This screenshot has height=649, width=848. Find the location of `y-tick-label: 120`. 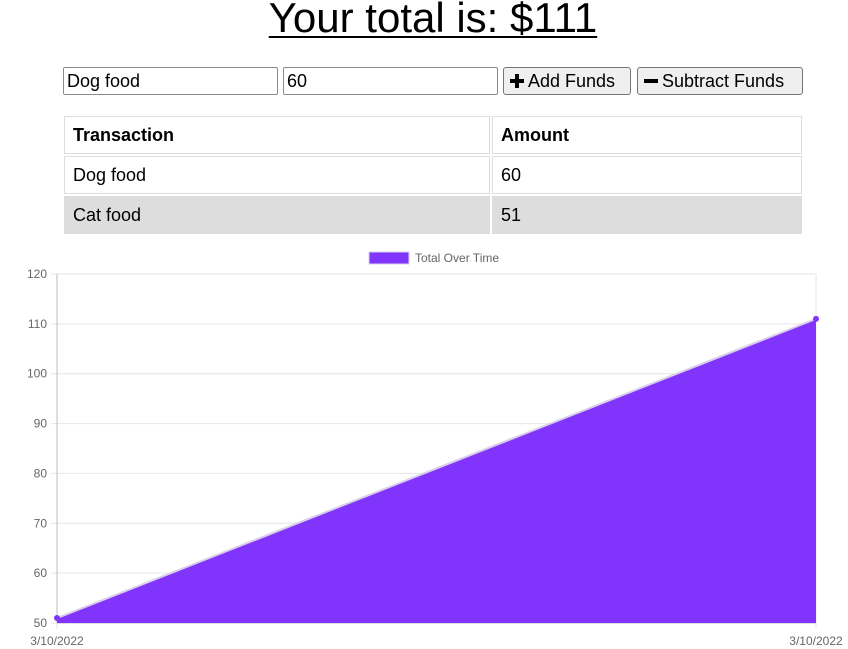

y-tick-label: 120 is located at coordinates (37, 274).